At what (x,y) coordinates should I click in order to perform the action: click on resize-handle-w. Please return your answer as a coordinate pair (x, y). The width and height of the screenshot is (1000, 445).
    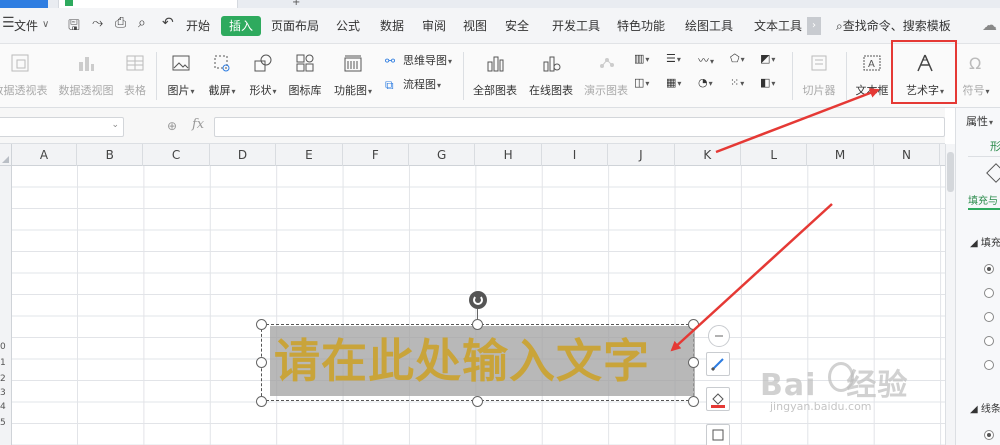
    Looking at the image, I should click on (261, 362).